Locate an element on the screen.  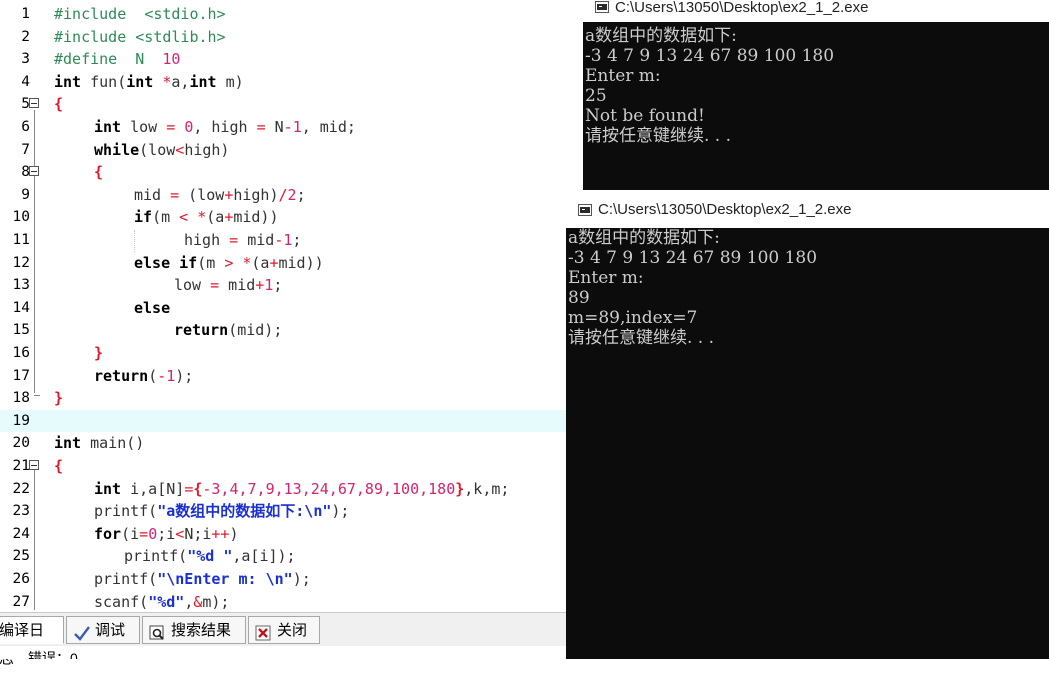
line-number: 25 is located at coordinates (21, 556).